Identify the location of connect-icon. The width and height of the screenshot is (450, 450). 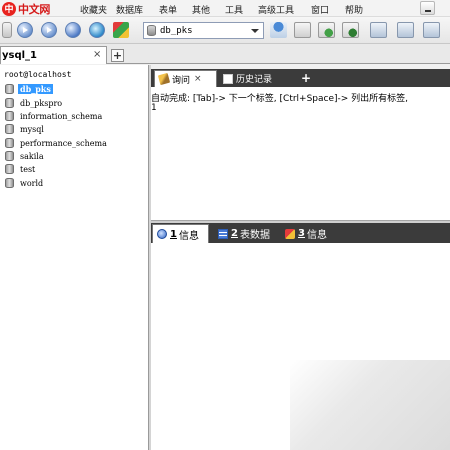
(7, 30).